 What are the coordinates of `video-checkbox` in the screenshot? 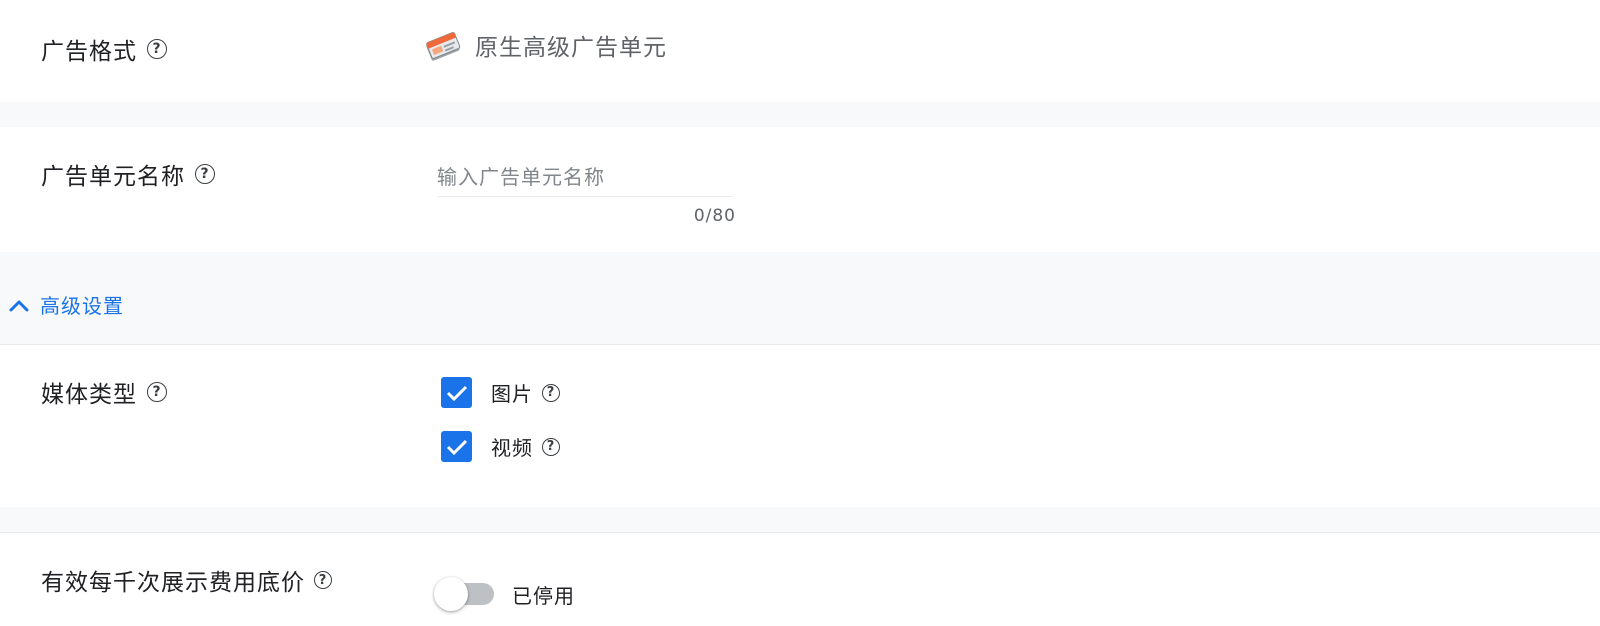 It's located at (456, 446).